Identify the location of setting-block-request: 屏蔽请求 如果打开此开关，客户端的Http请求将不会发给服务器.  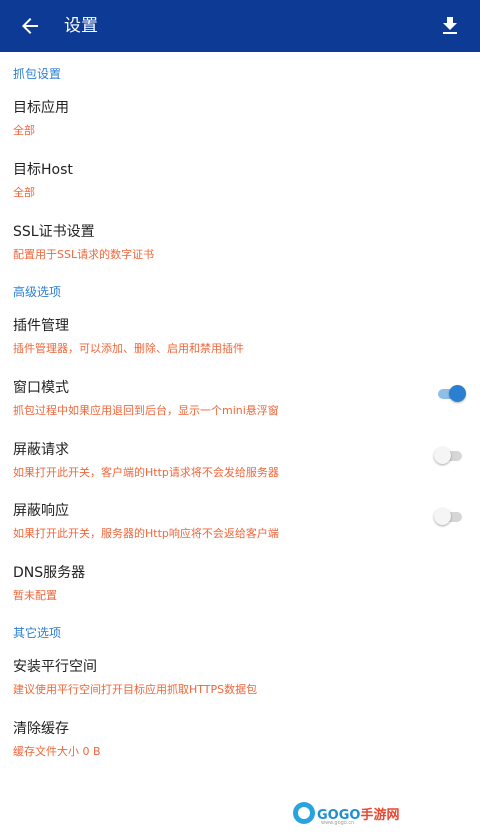
(240, 468).